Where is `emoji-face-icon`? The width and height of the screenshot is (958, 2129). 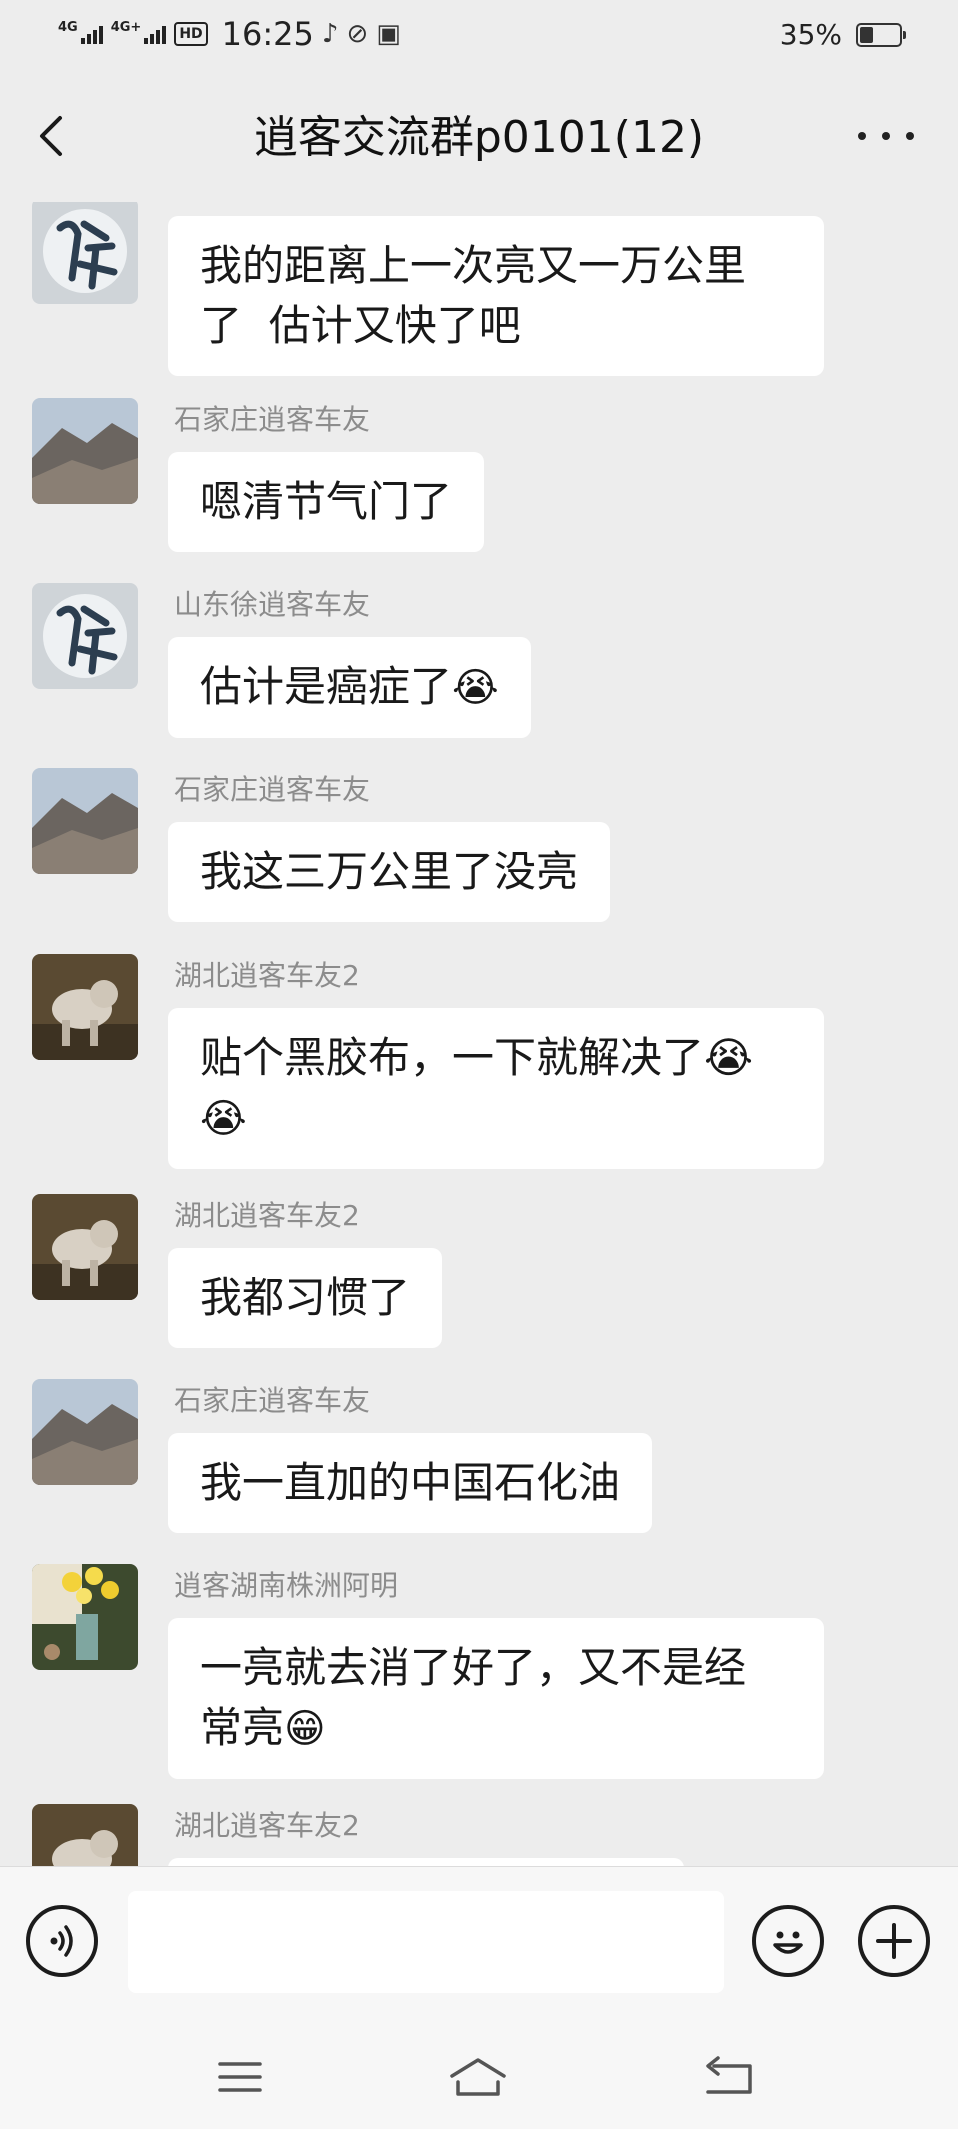 emoji-face-icon is located at coordinates (788, 1942).